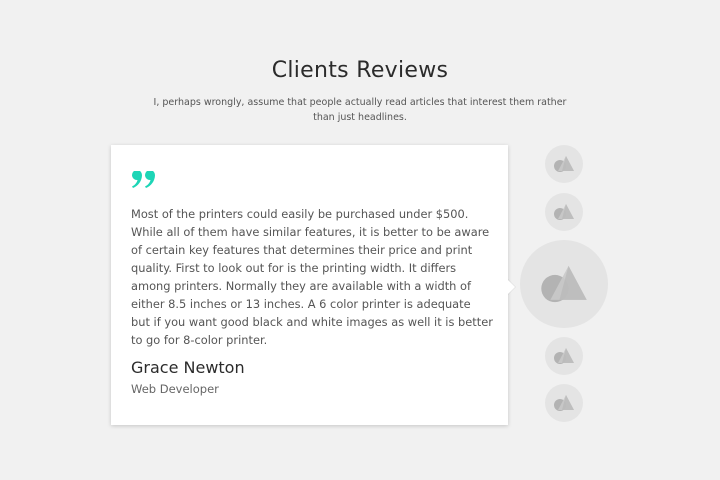 The image size is (720, 480). I want to click on reviewer-name: Grace Newton, so click(188, 367).